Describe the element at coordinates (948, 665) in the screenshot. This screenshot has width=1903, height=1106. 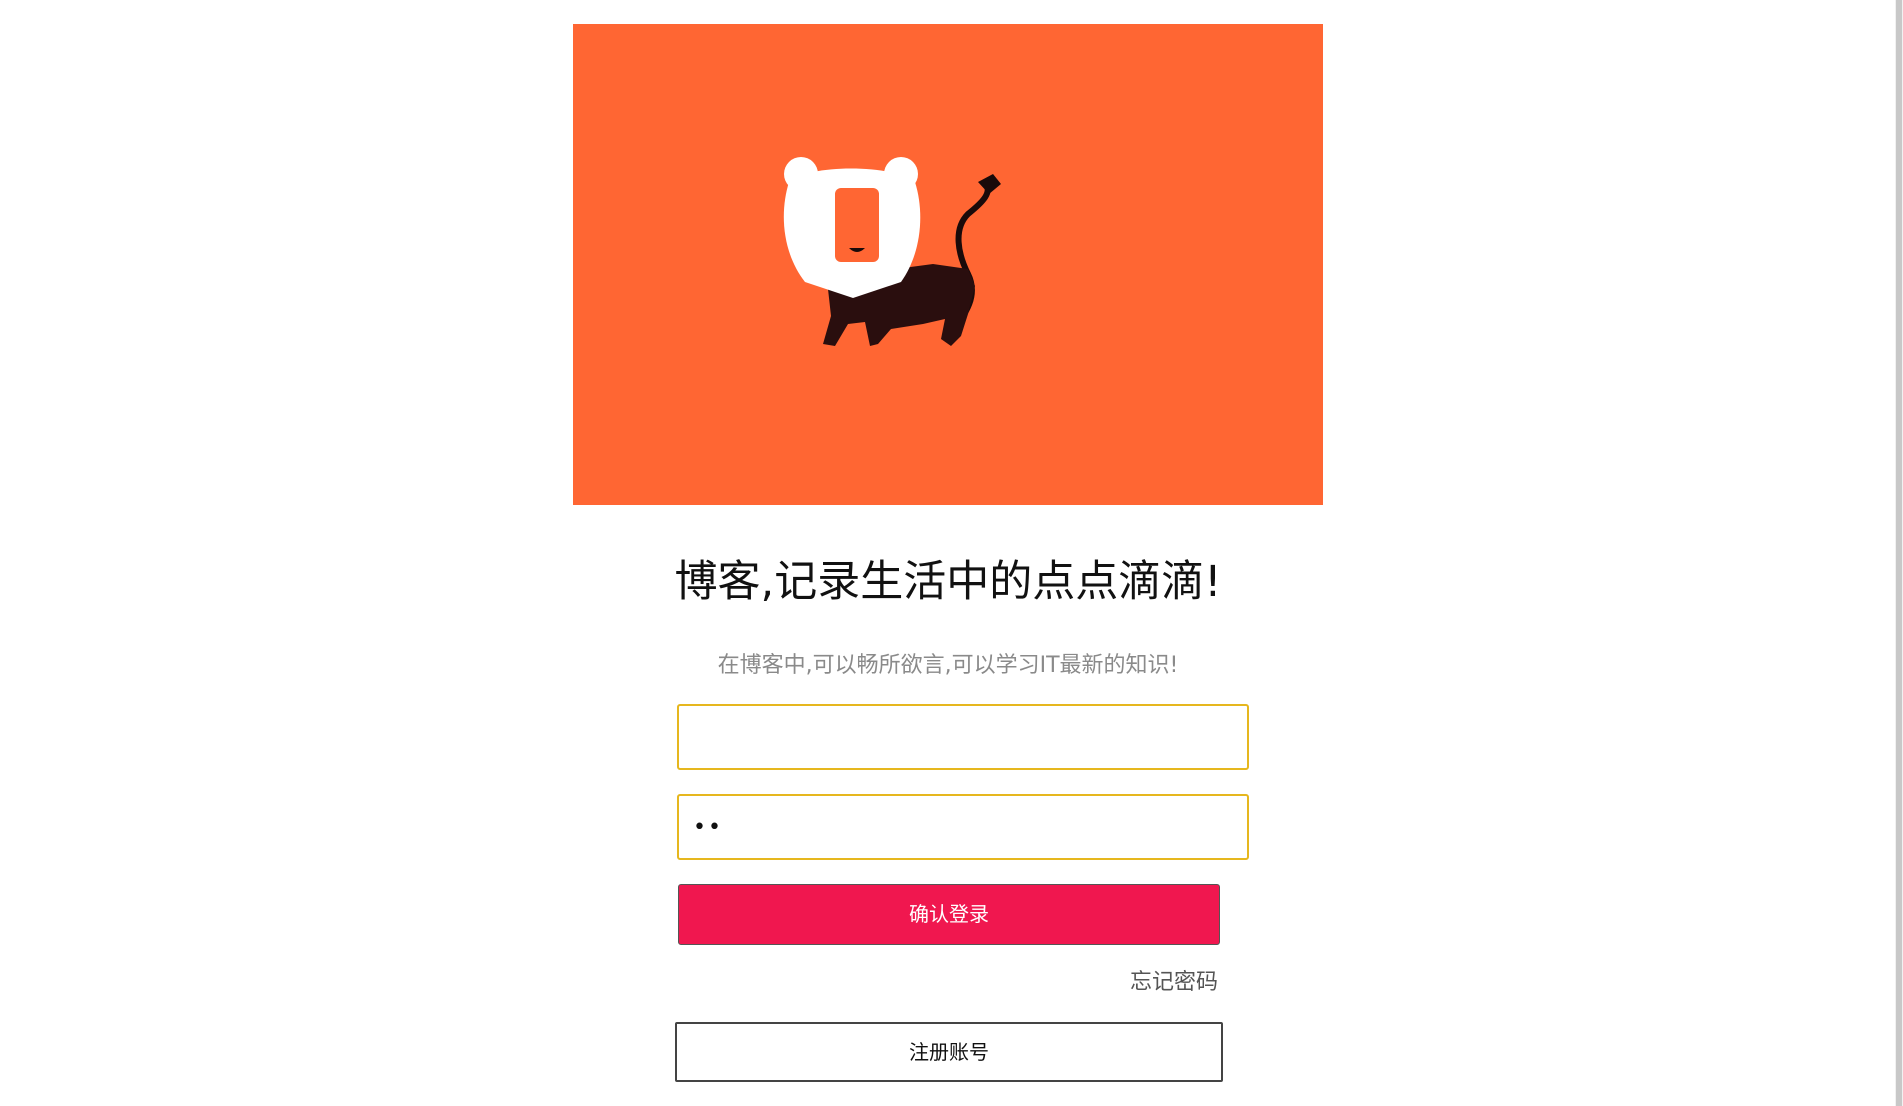
I see `page-subtitle: 在博客中,可以畅所欲言,可以学习IT最新的知识!` at that location.